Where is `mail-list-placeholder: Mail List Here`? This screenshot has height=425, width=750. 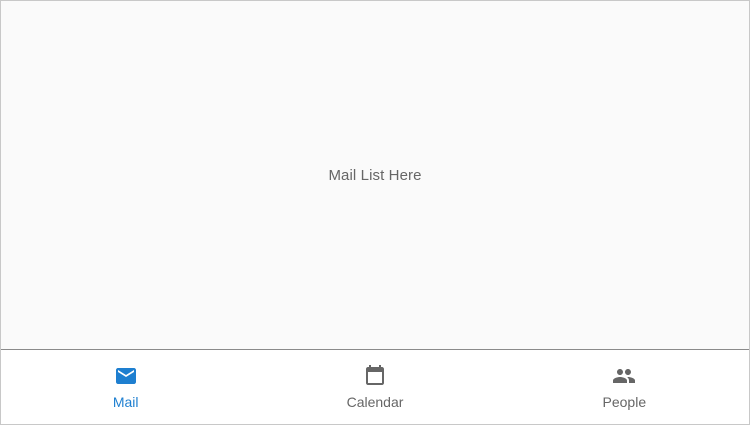
mail-list-placeholder: Mail List Here is located at coordinates (375, 175).